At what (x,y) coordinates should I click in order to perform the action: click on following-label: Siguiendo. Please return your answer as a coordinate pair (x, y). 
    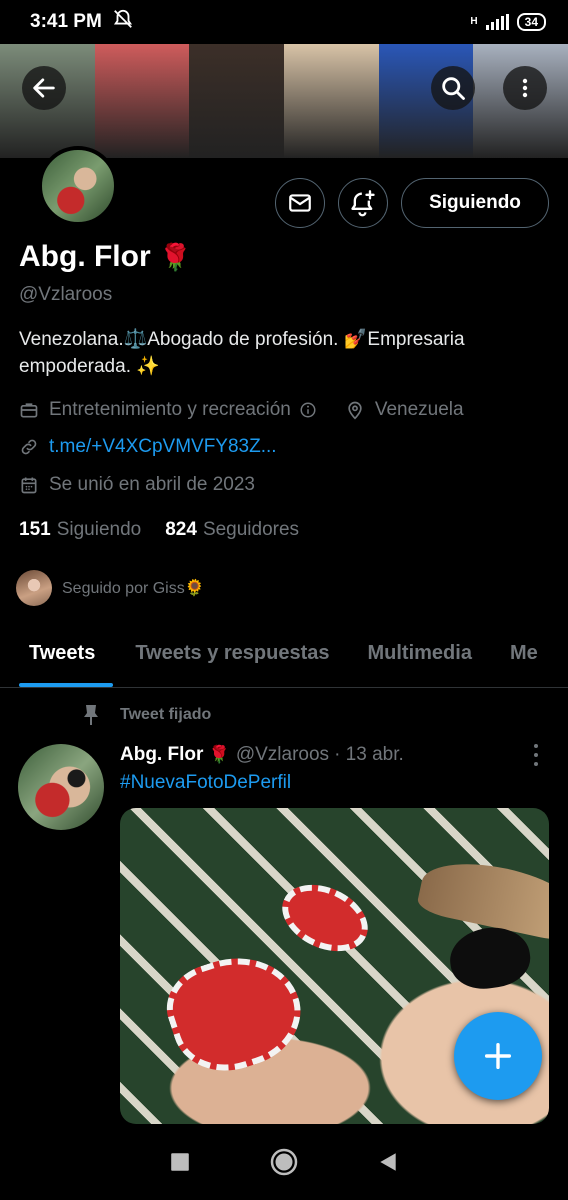
    Looking at the image, I should click on (99, 529).